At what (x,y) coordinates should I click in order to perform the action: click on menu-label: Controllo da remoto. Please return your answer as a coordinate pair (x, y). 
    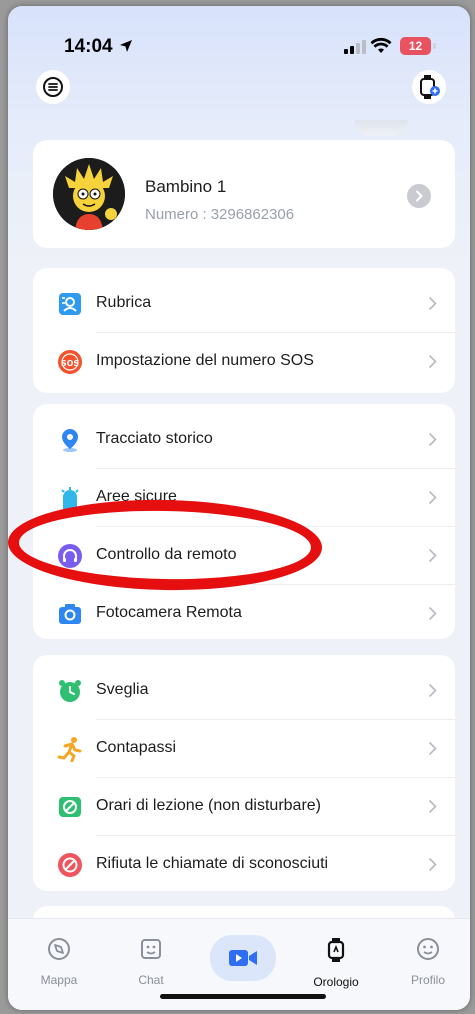
    Looking at the image, I should click on (166, 554).